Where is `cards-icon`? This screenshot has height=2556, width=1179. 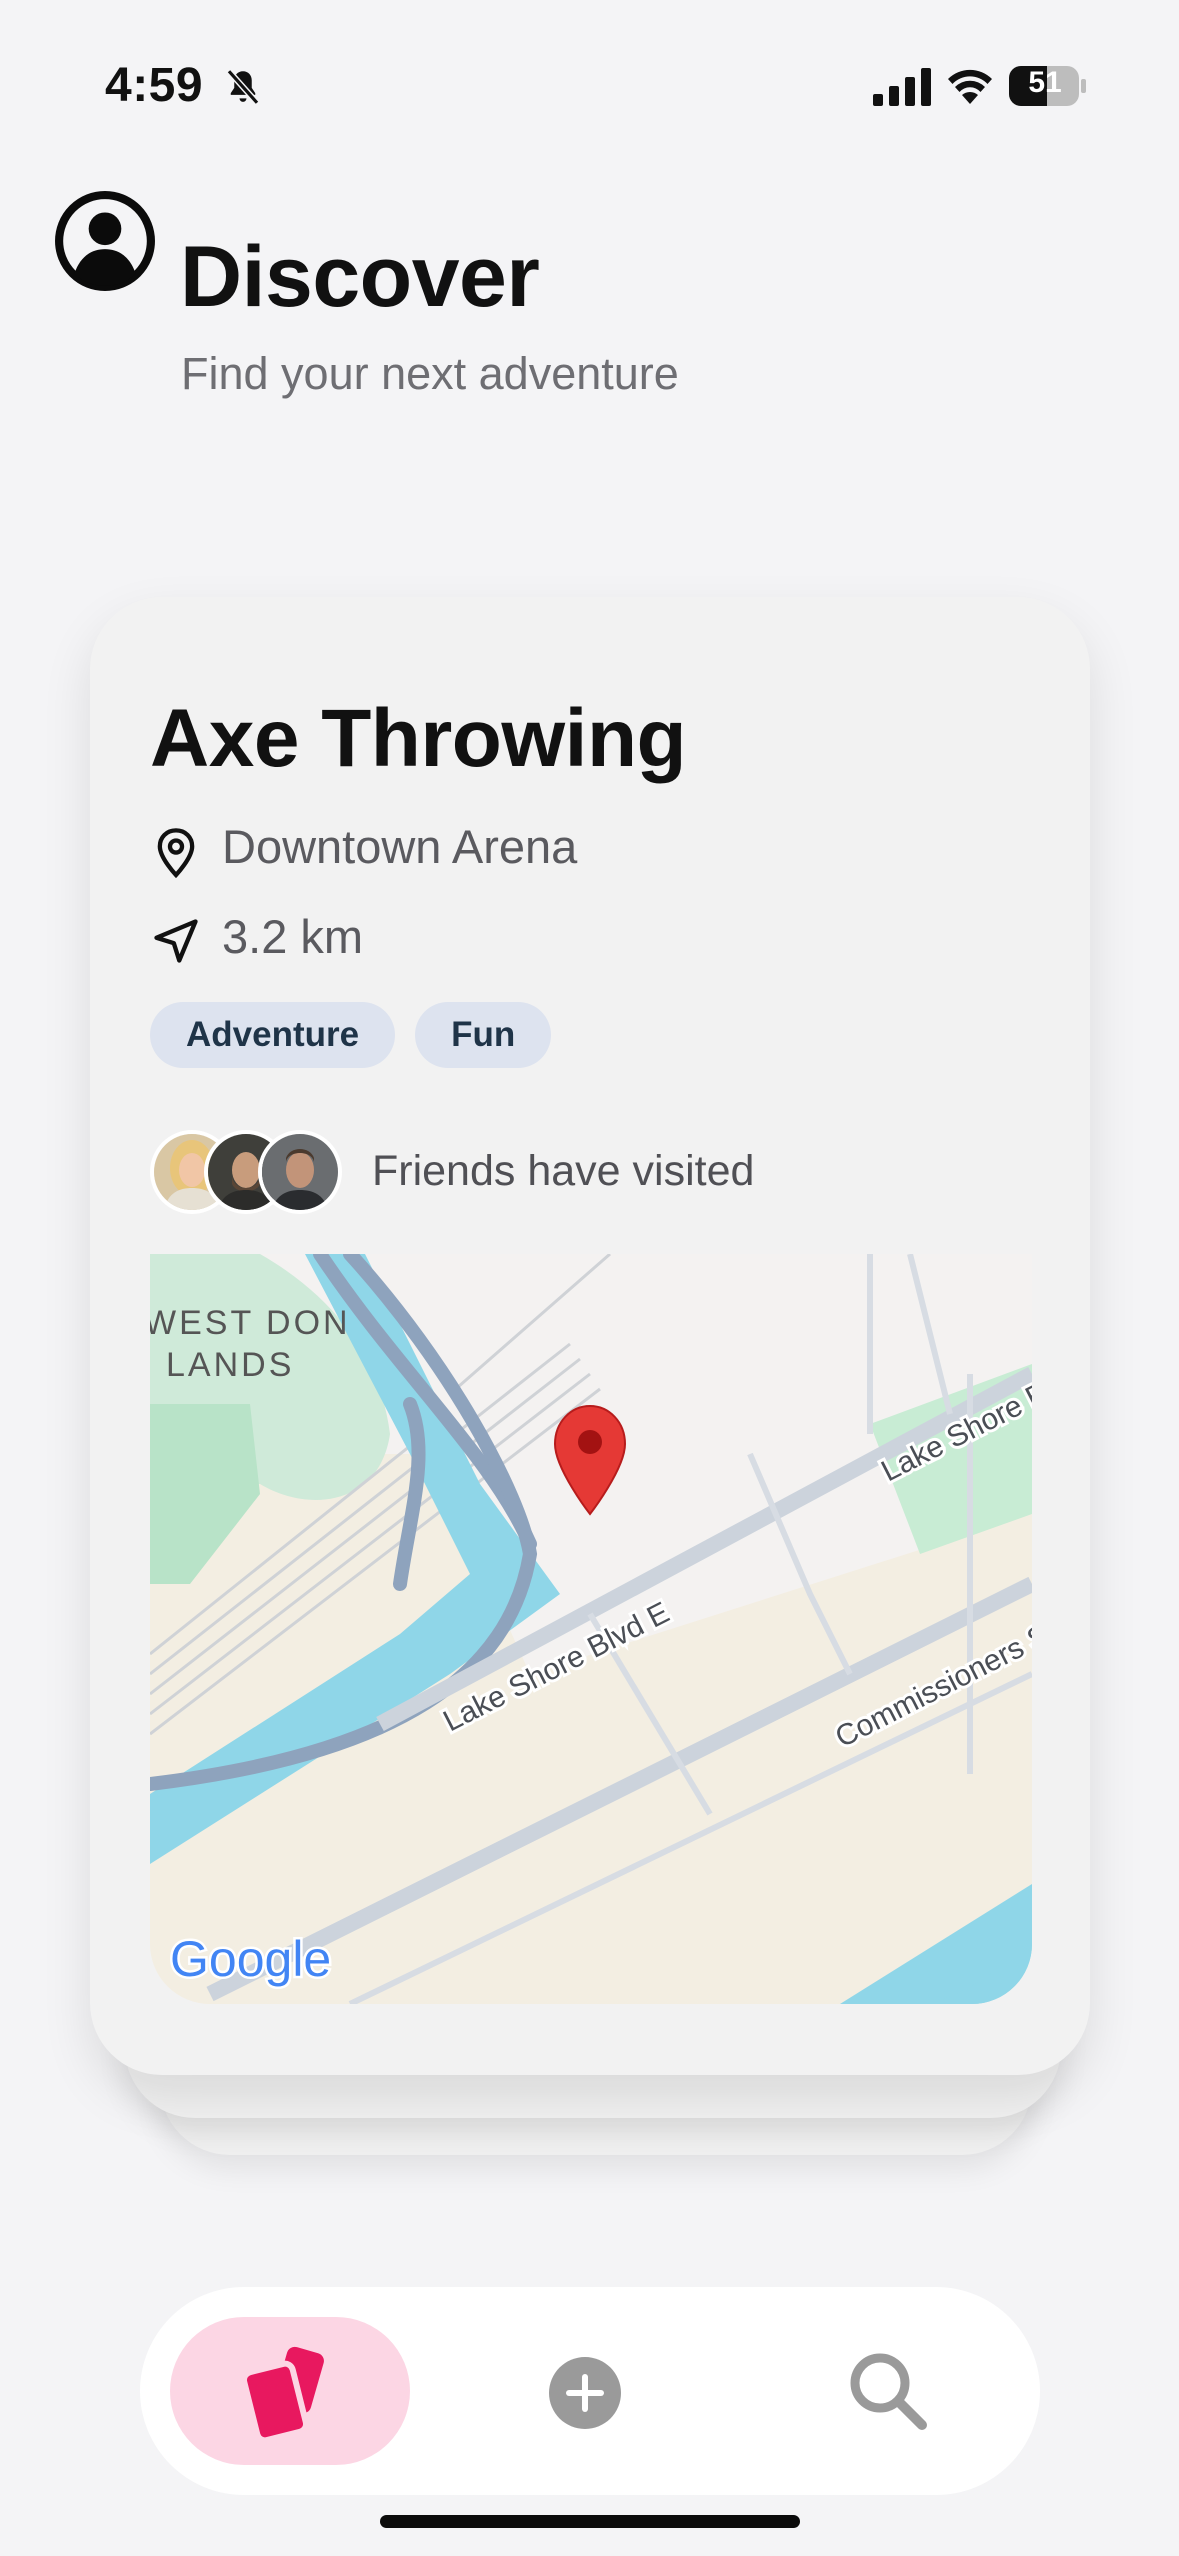 cards-icon is located at coordinates (290, 2393).